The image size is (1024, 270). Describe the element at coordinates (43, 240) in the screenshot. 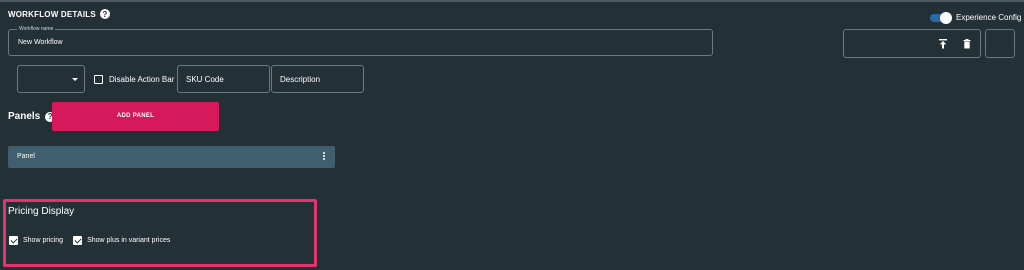

I see `show-pricing-label: Show pricing` at that location.